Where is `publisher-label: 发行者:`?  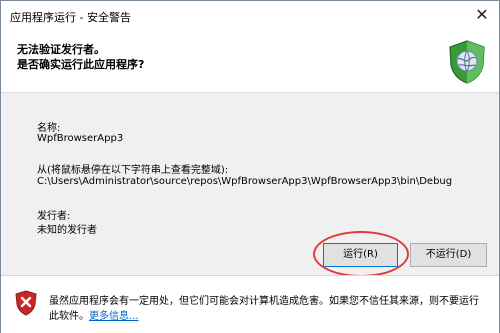 publisher-label: 发行者: is located at coordinates (54, 216).